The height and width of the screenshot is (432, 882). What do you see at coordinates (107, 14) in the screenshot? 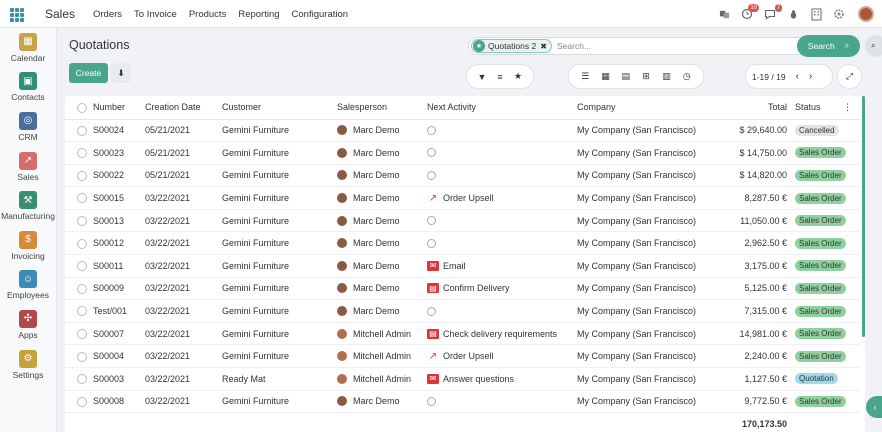
I see `menu-orders: Orders` at bounding box center [107, 14].